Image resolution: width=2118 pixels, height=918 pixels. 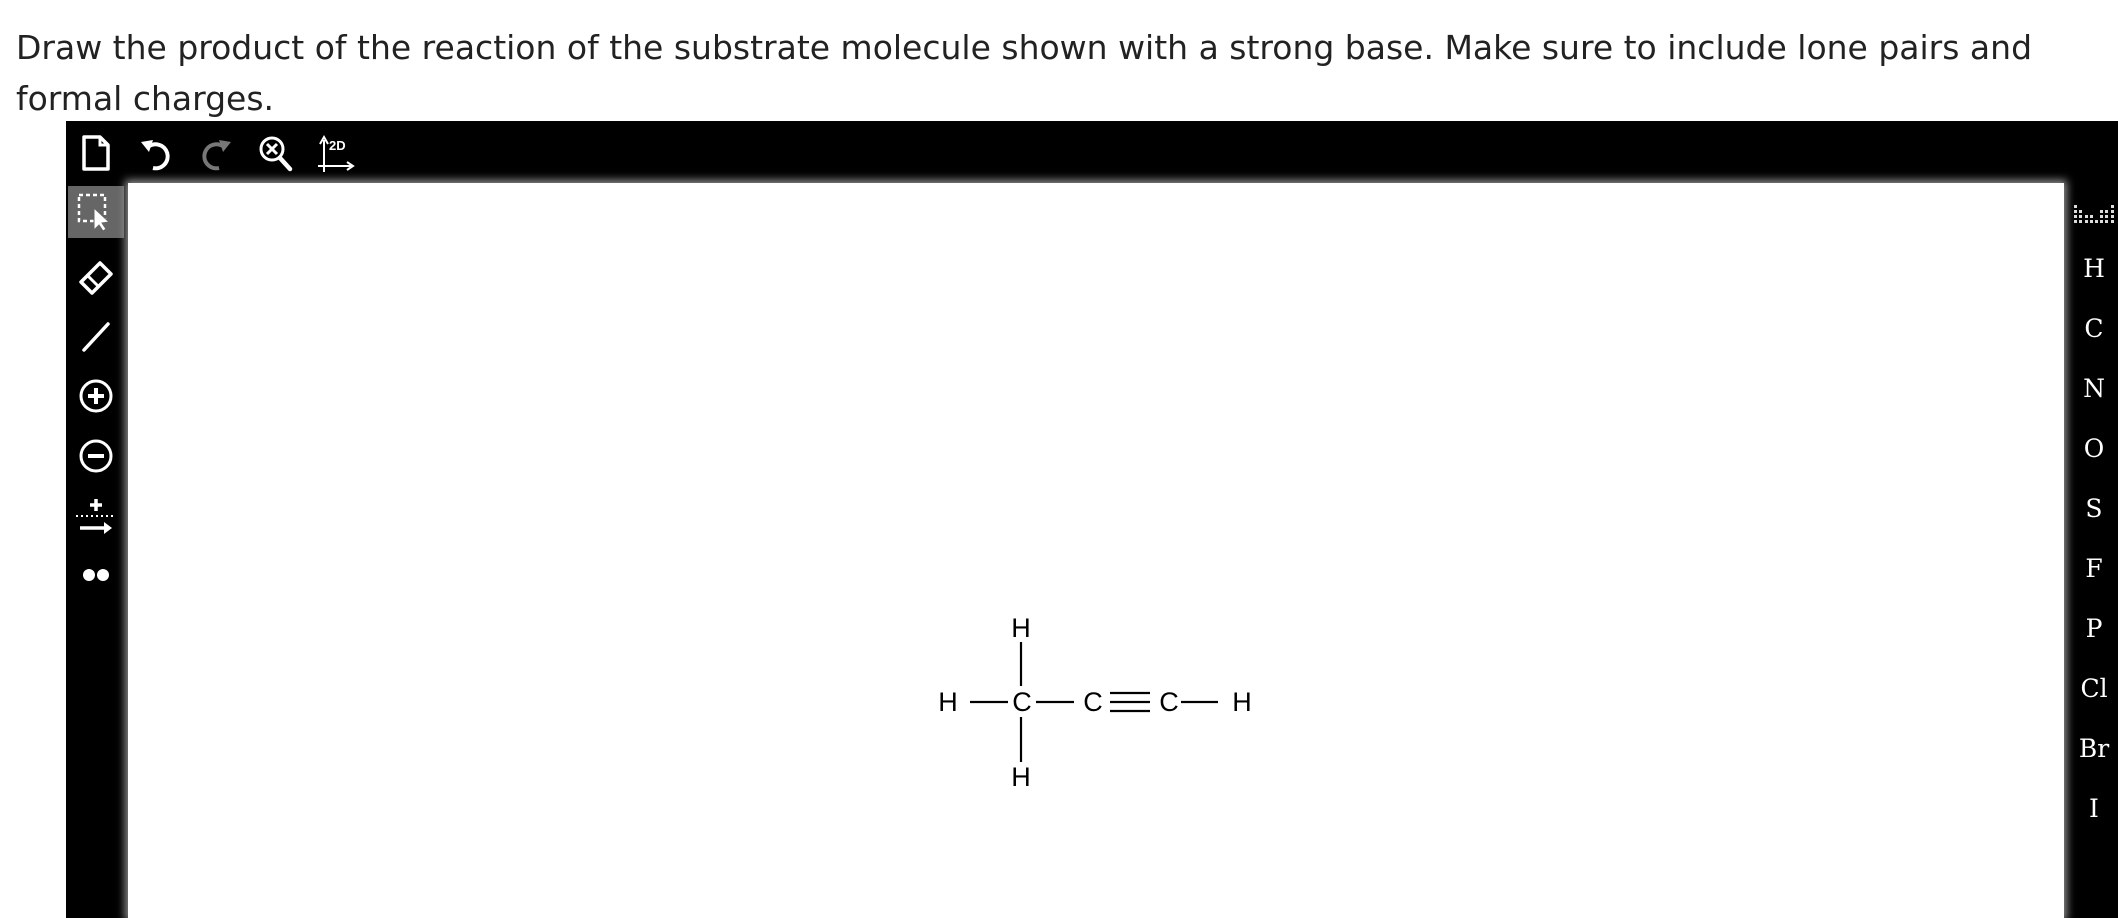 What do you see at coordinates (1021, 628) in the screenshot?
I see `atom-h-top: H` at bounding box center [1021, 628].